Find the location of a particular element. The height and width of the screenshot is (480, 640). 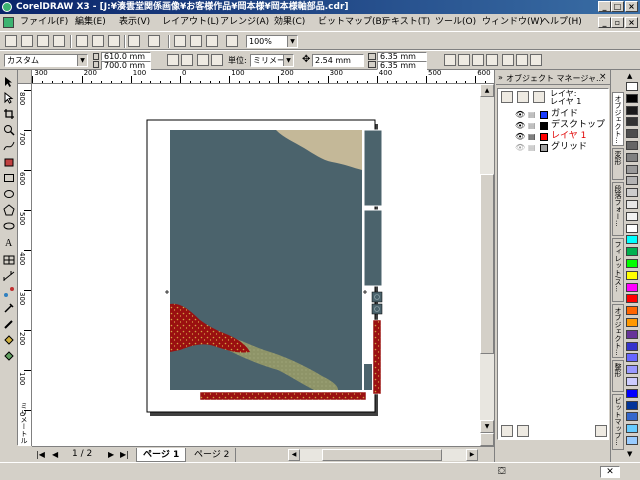

new-layer-icon is located at coordinates (507, 431).